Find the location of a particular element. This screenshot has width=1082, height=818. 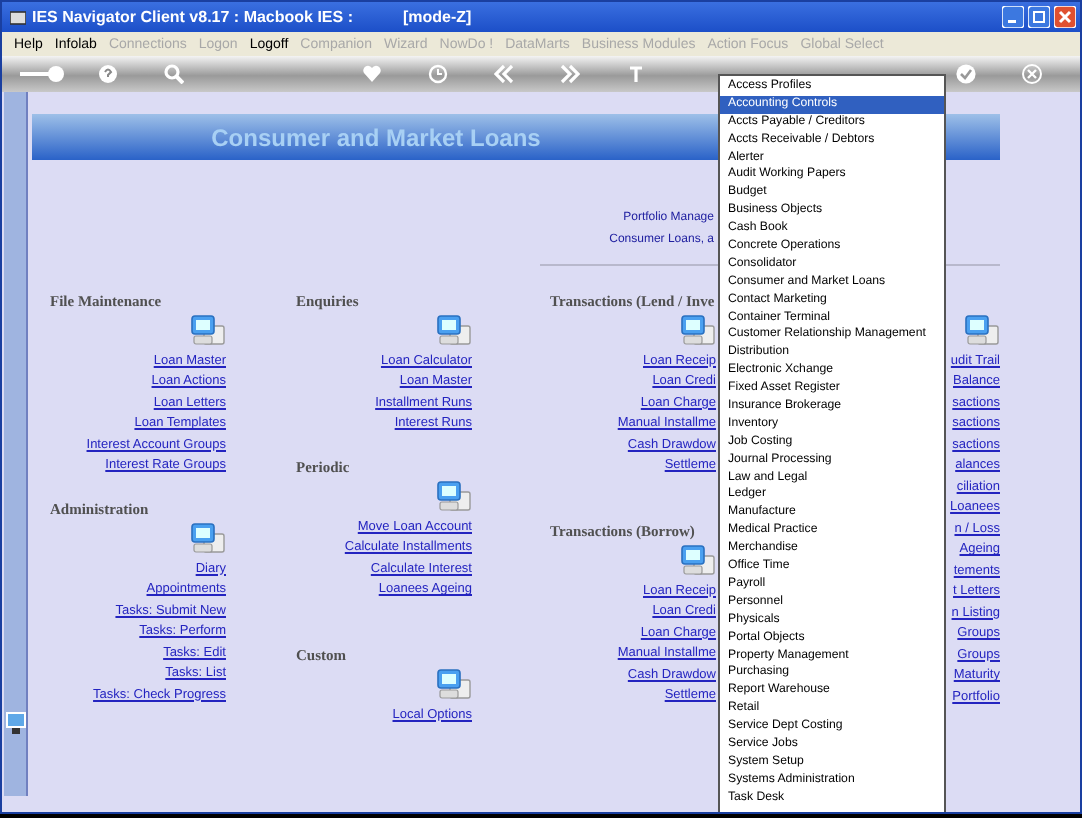

minimize-icon is located at coordinates (1013, 17).